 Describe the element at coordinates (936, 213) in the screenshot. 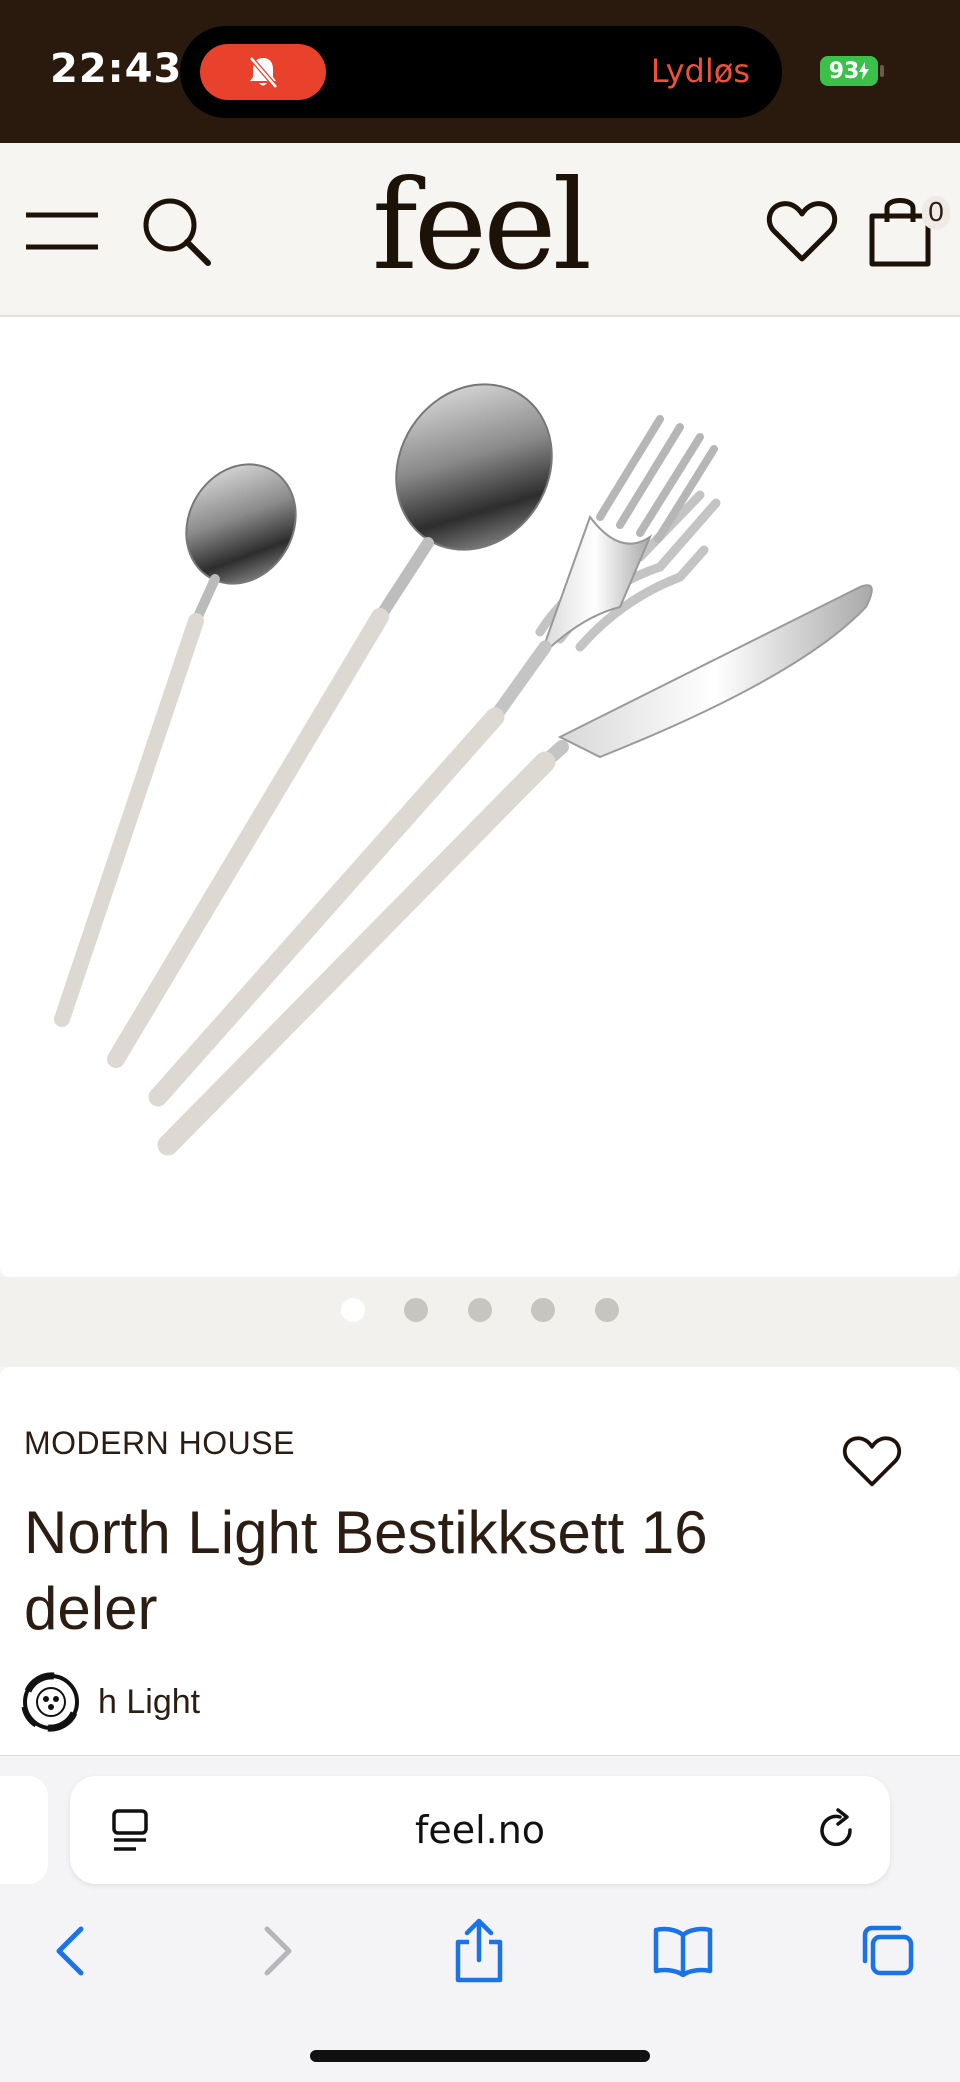

I see `cart-count-badge: 0` at that location.